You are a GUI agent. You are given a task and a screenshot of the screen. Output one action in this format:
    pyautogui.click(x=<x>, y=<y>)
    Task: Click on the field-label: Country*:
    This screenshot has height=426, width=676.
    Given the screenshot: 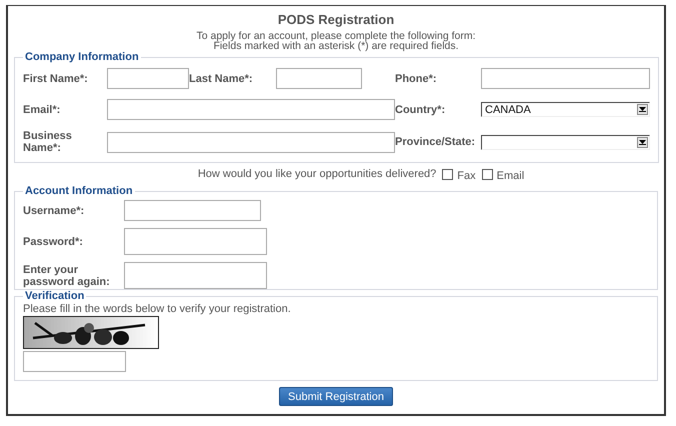 What is the action you would take?
    pyautogui.click(x=420, y=110)
    